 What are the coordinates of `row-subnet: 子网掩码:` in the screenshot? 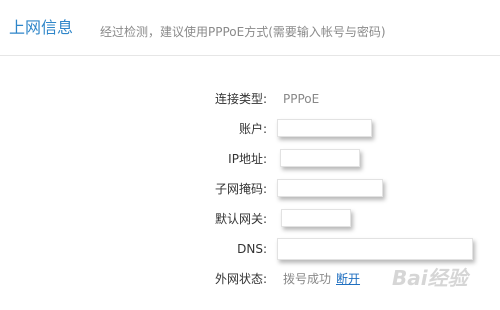 It's located at (250, 189).